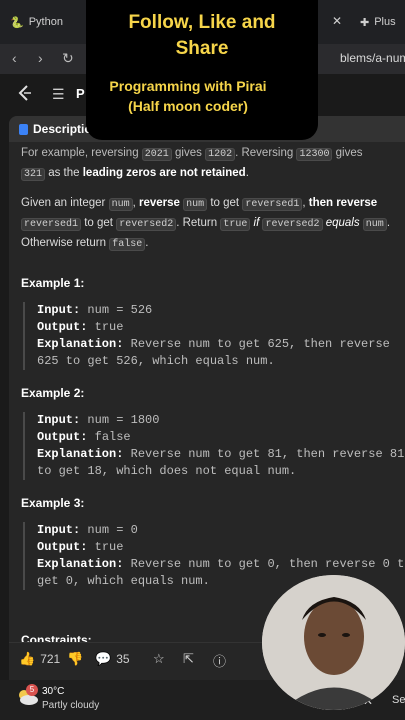 The image size is (405, 720). What do you see at coordinates (58, 94) in the screenshot?
I see `list-icon: ☰` at bounding box center [58, 94].